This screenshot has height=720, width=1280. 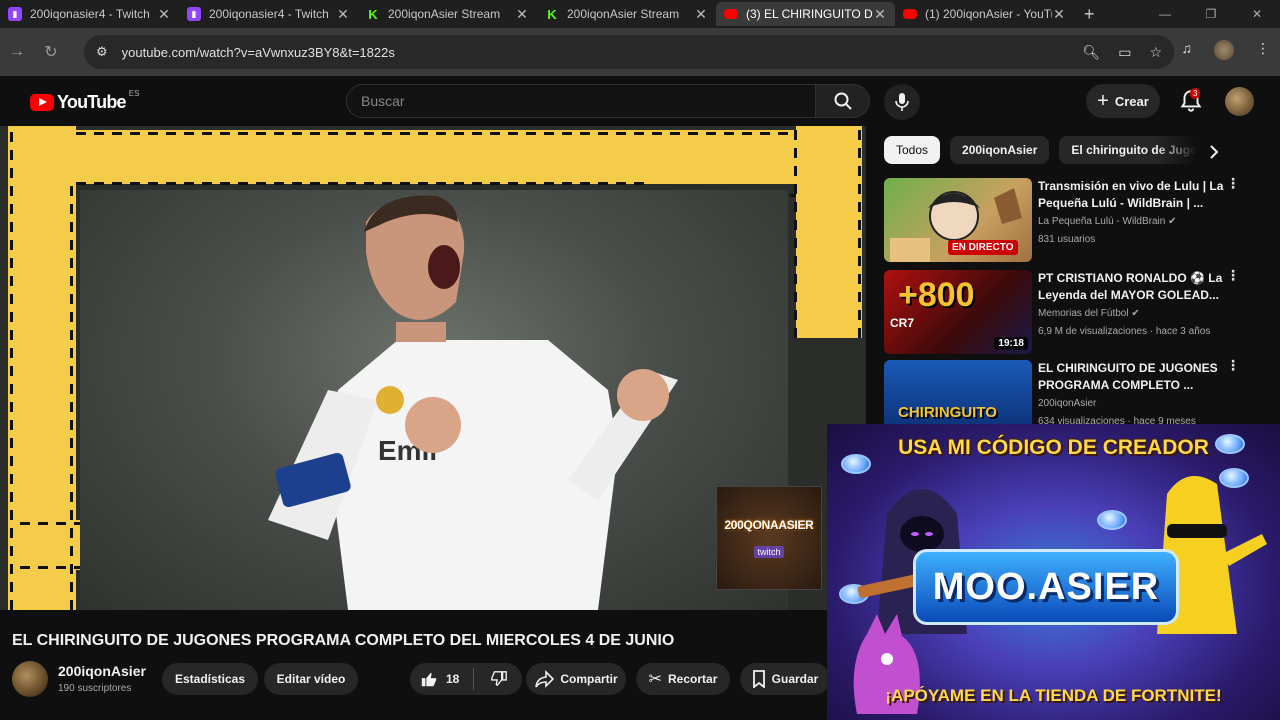 I want to click on scissors-icon: ✂, so click(x=655, y=679).